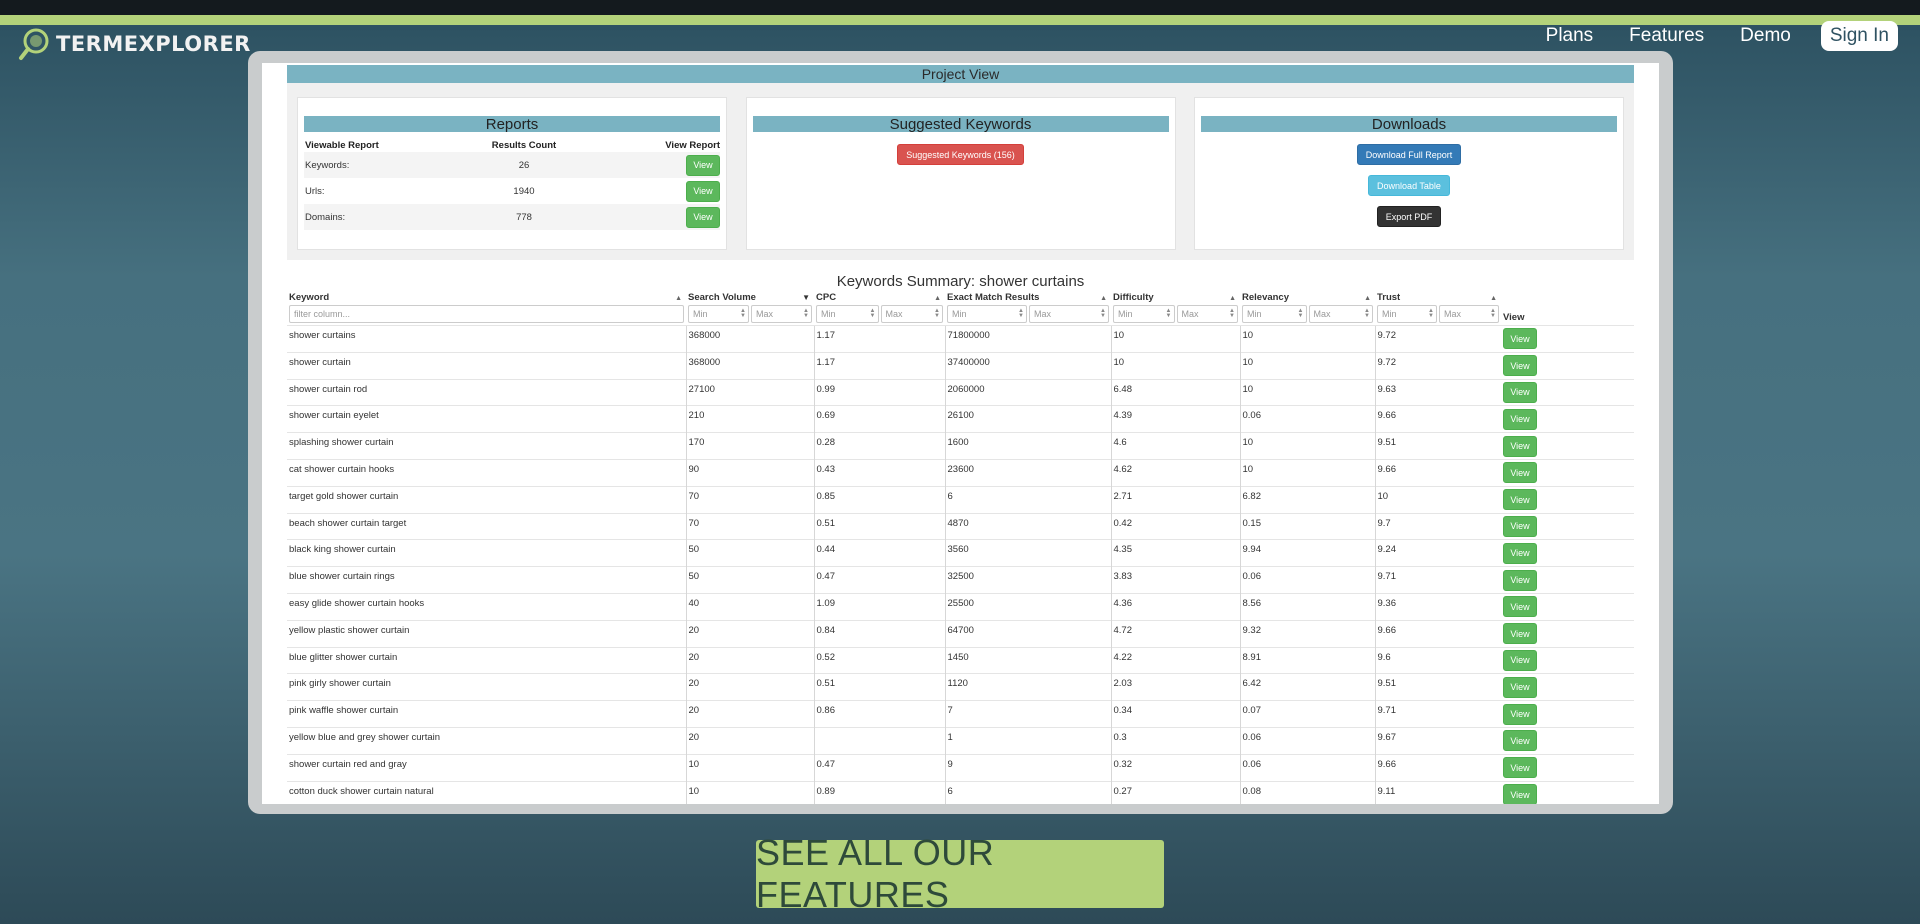 The height and width of the screenshot is (924, 1920). I want to click on view-keywords-button: View, so click(703, 165).